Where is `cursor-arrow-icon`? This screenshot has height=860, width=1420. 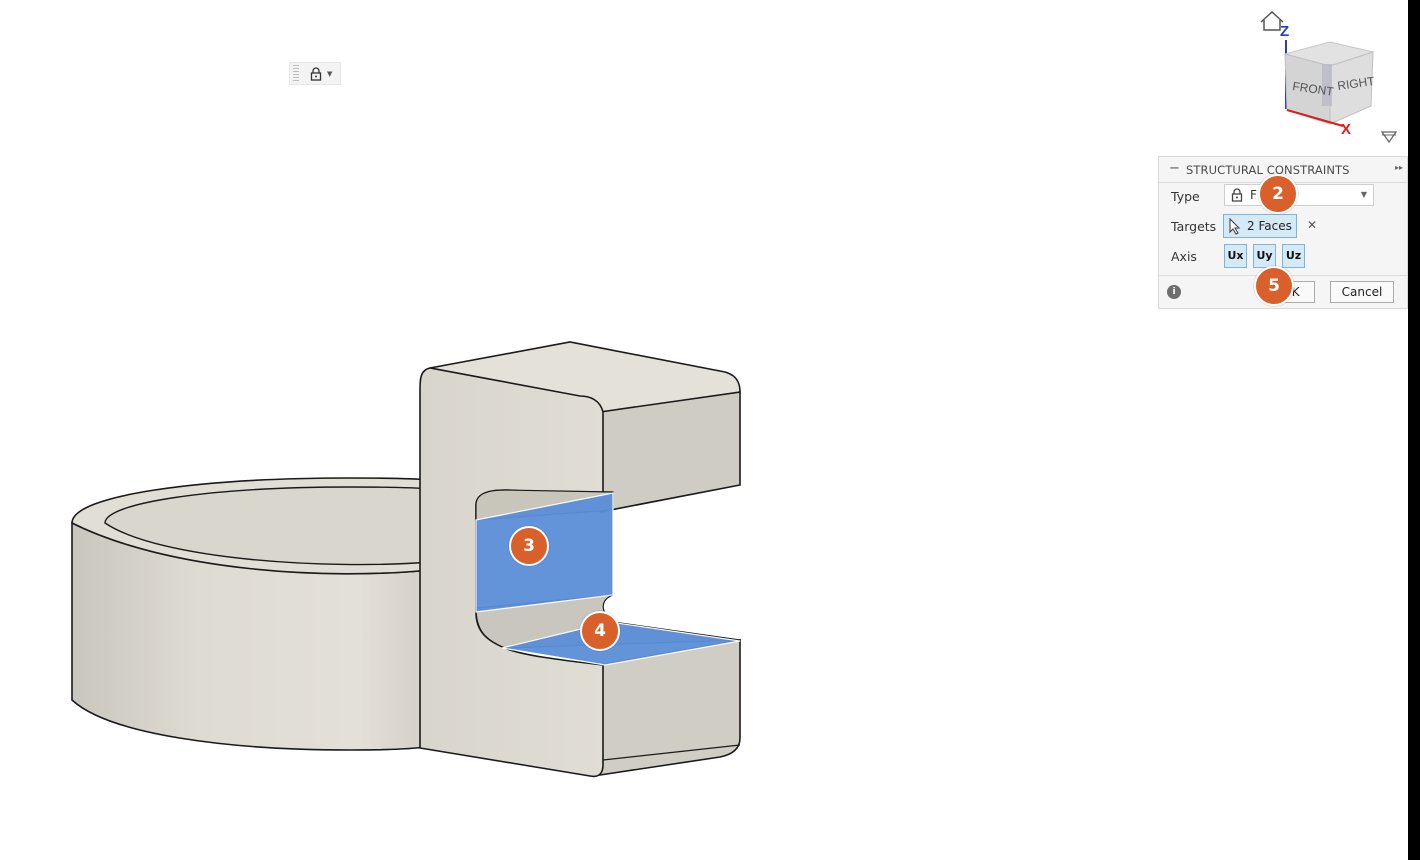 cursor-arrow-icon is located at coordinates (1235, 226).